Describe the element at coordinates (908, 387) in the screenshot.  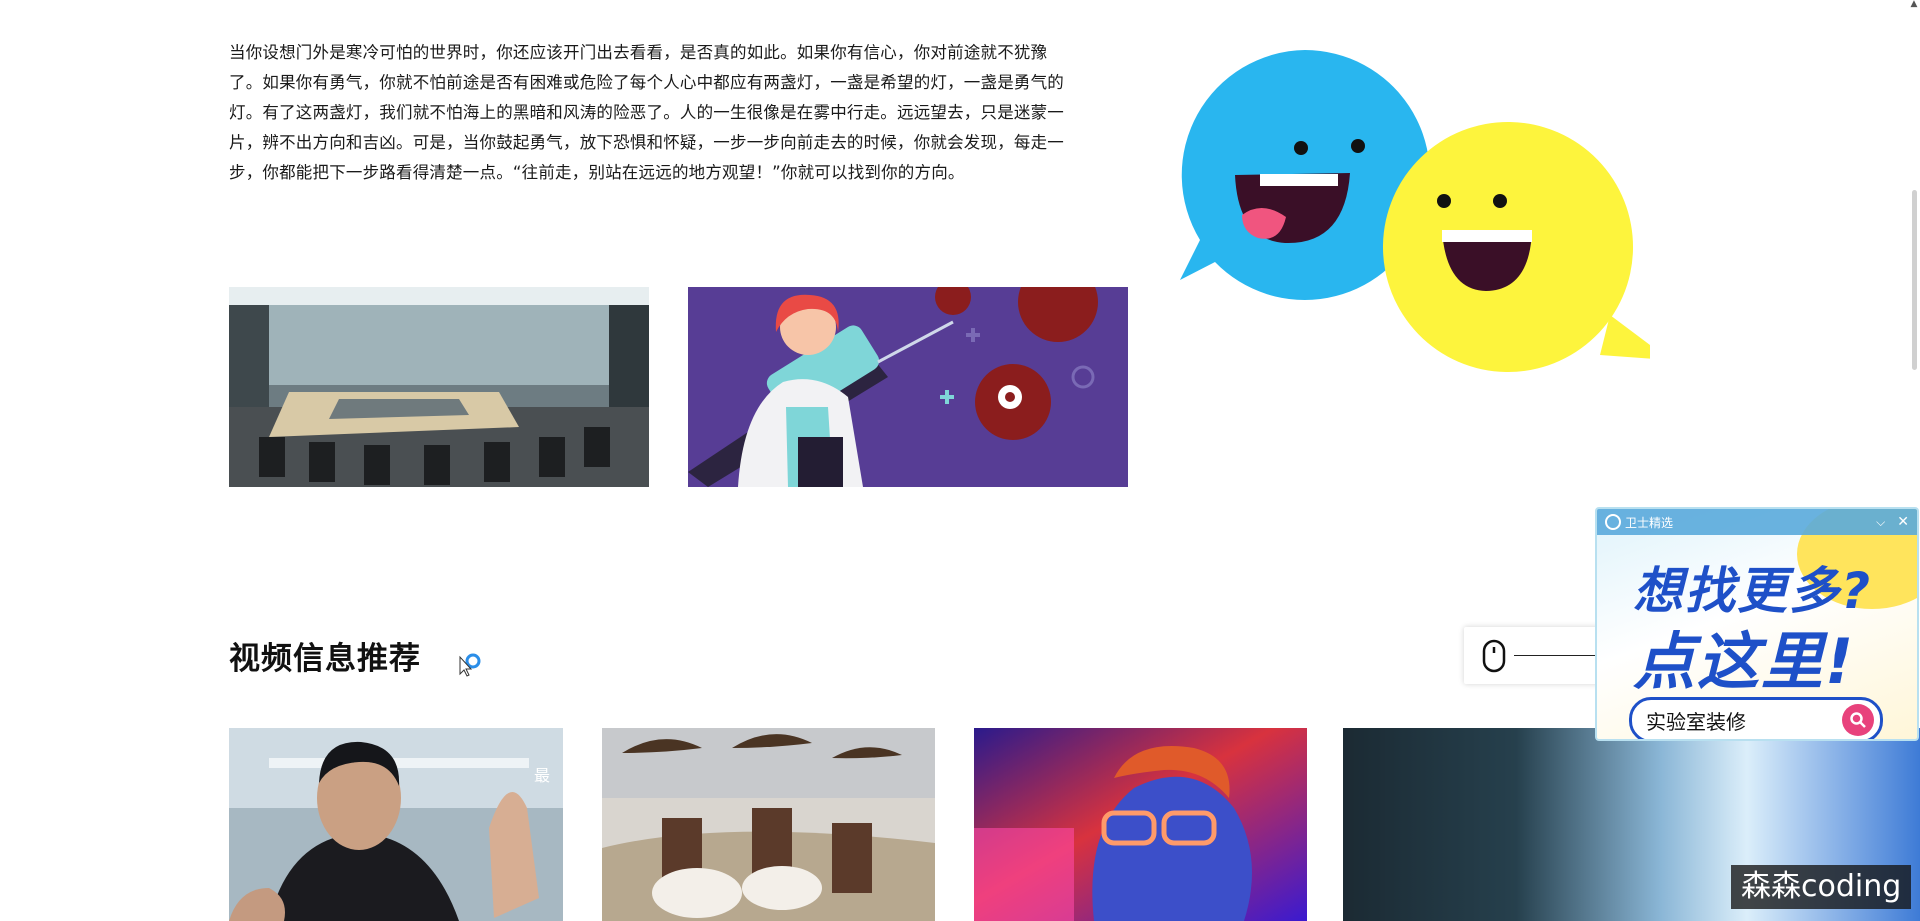
I see `doctor-virus-illustration` at that location.